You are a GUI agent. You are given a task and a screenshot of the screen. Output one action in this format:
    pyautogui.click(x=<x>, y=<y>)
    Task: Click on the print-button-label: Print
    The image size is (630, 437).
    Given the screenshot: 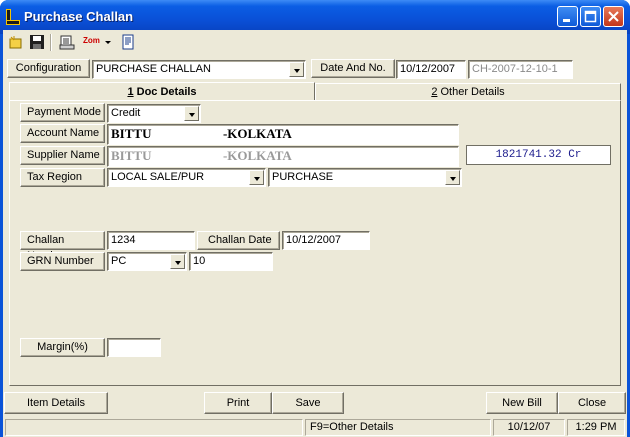 What is the action you would take?
    pyautogui.click(x=238, y=403)
    